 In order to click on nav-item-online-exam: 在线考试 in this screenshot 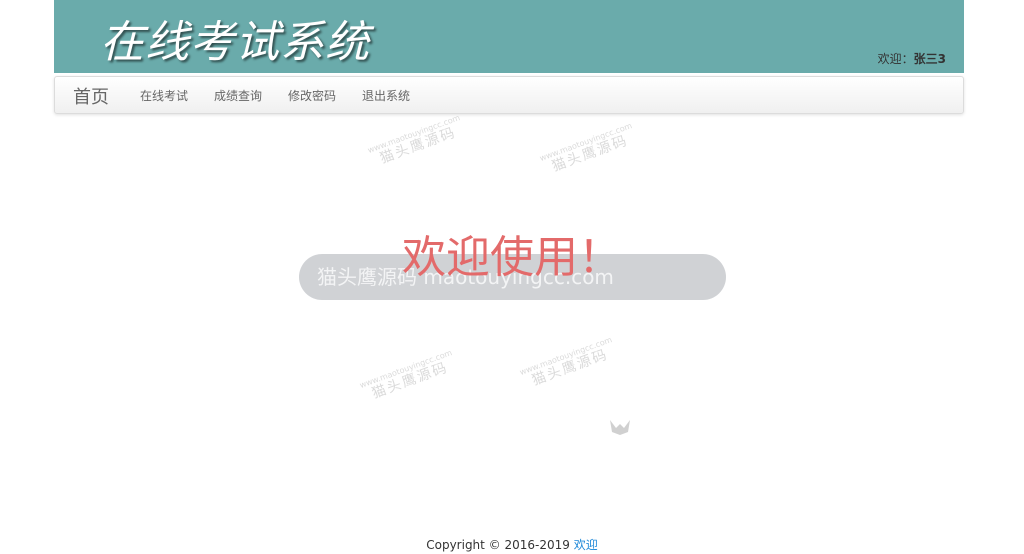, I will do `click(164, 95)`.